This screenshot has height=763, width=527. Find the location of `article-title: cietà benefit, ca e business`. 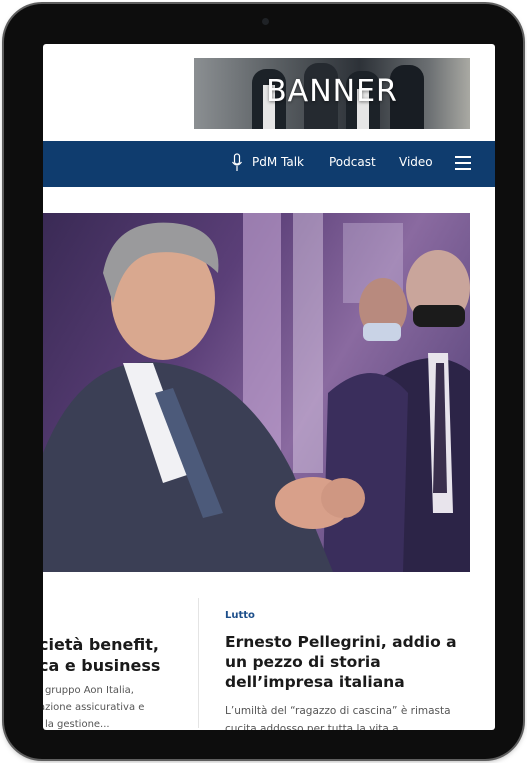

article-title: cietà benefit, ca e business is located at coordinates (101, 655).